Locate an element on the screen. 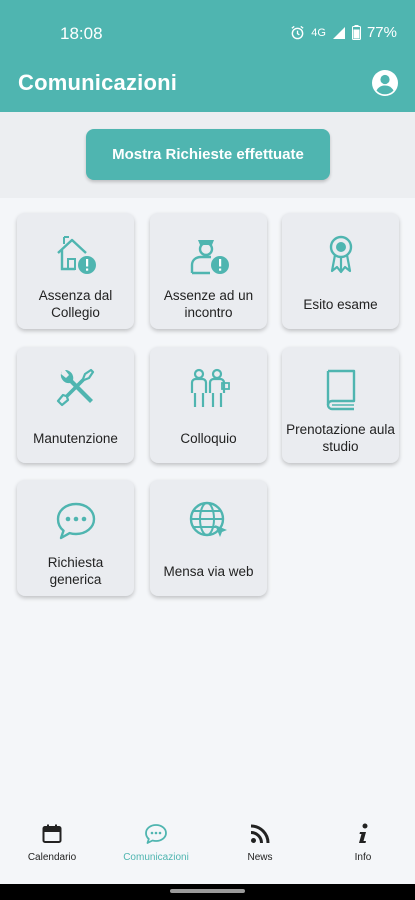 The width and height of the screenshot is (415, 900). nav-item-info: Info is located at coordinates (363, 842).